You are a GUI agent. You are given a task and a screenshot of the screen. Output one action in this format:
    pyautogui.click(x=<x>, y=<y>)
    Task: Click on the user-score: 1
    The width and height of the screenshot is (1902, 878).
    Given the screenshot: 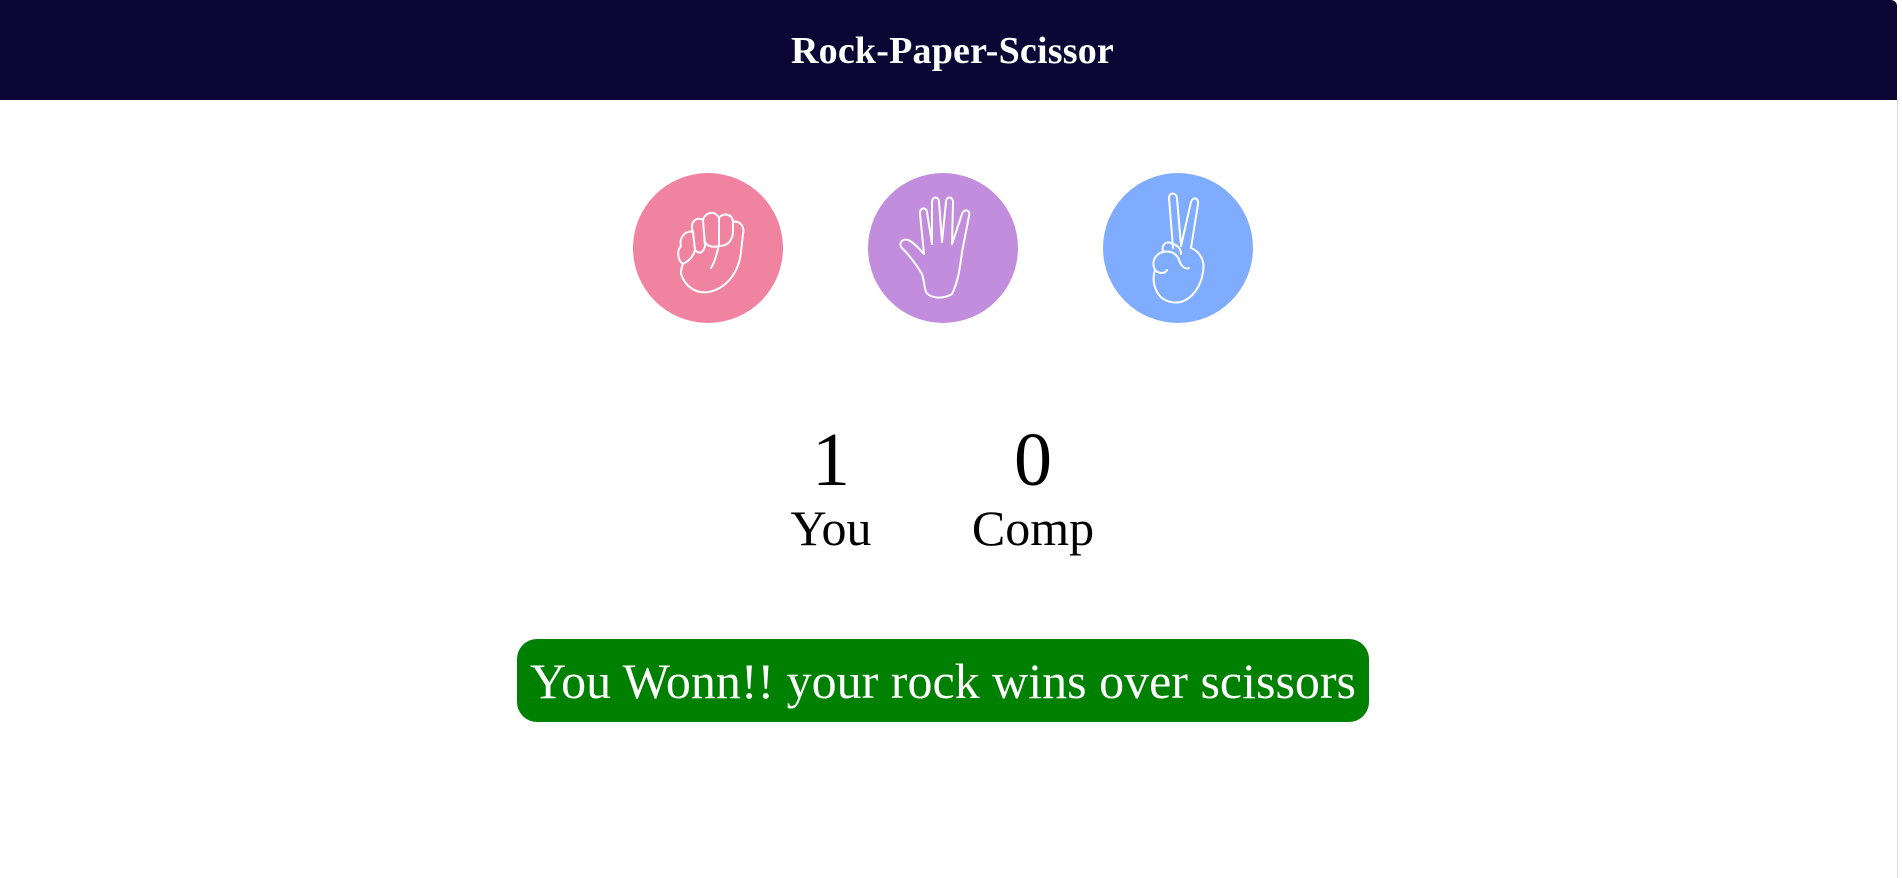 What is the action you would take?
    pyautogui.click(x=831, y=460)
    